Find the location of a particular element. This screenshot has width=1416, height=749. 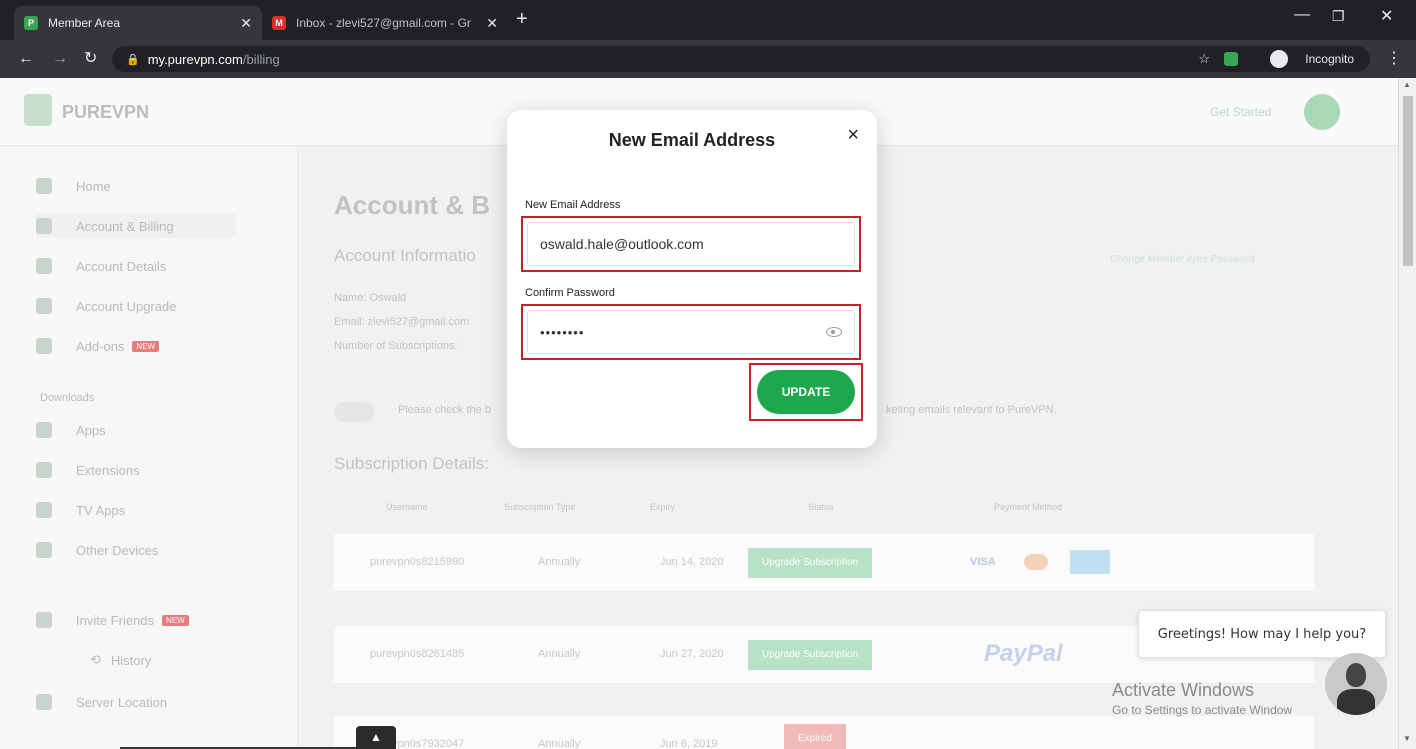

name-label: Name: is located at coordinates (350, 298).